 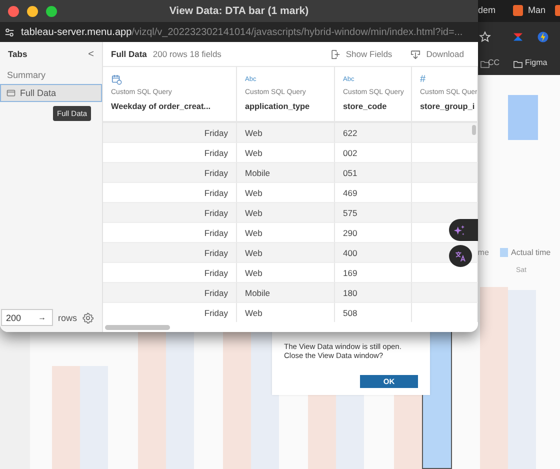 What do you see at coordinates (487, 10) in the screenshot?
I see `browser-tab: dem` at bounding box center [487, 10].